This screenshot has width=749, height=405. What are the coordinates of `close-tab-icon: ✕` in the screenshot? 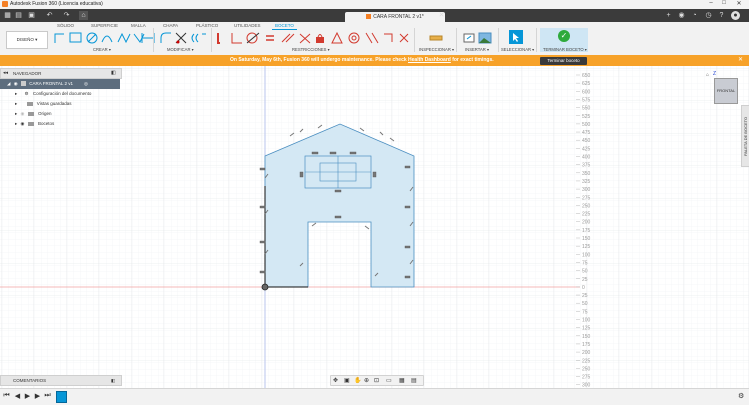 It's located at (441, 15).